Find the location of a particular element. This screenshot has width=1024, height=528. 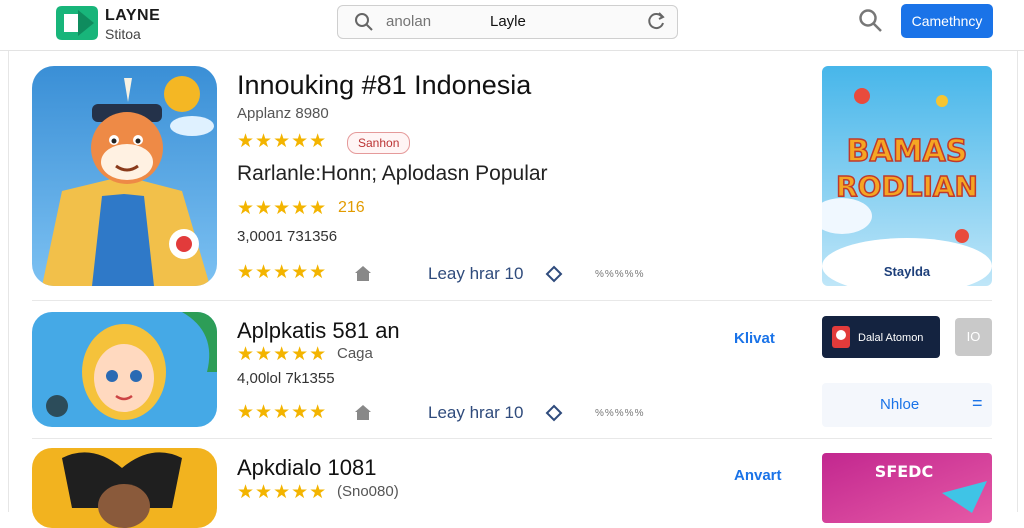

download-count: 4,00lol 7k1355 is located at coordinates (286, 378).